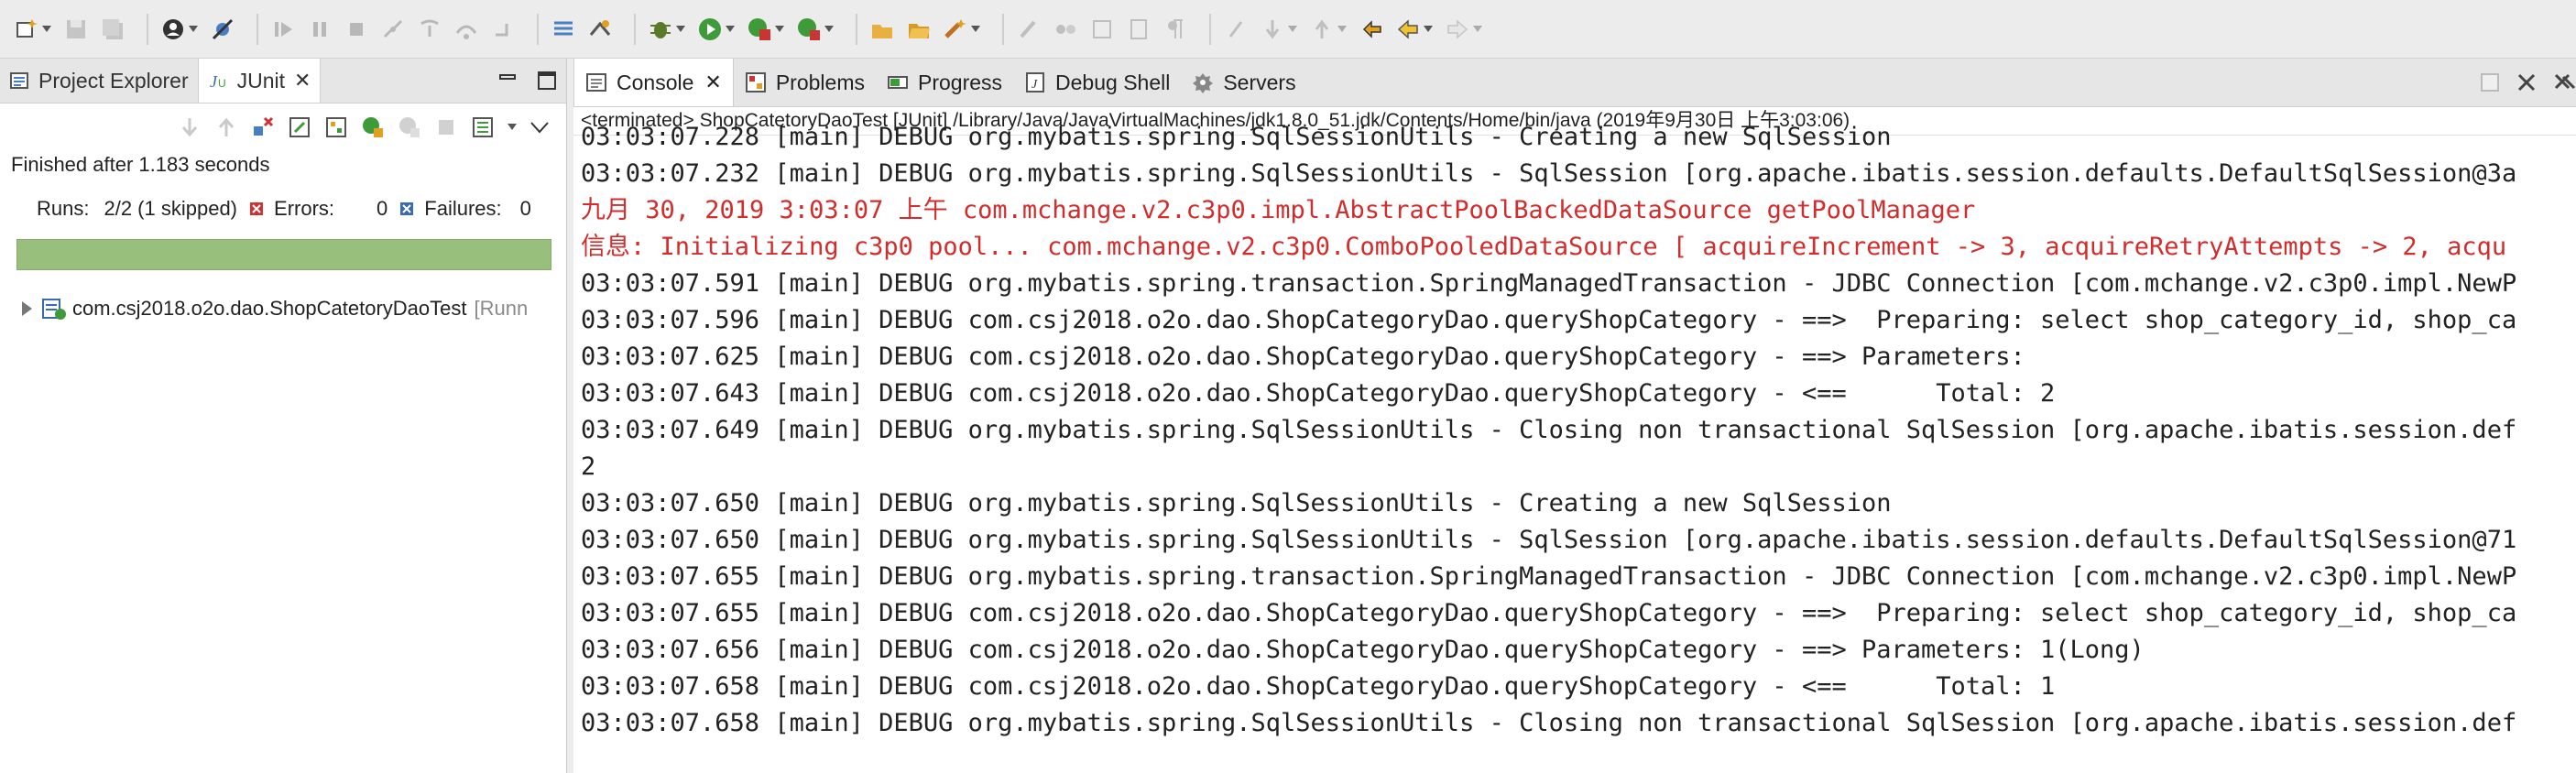  Describe the element at coordinates (305, 208) in the screenshot. I see `errors-label: Errors:` at that location.